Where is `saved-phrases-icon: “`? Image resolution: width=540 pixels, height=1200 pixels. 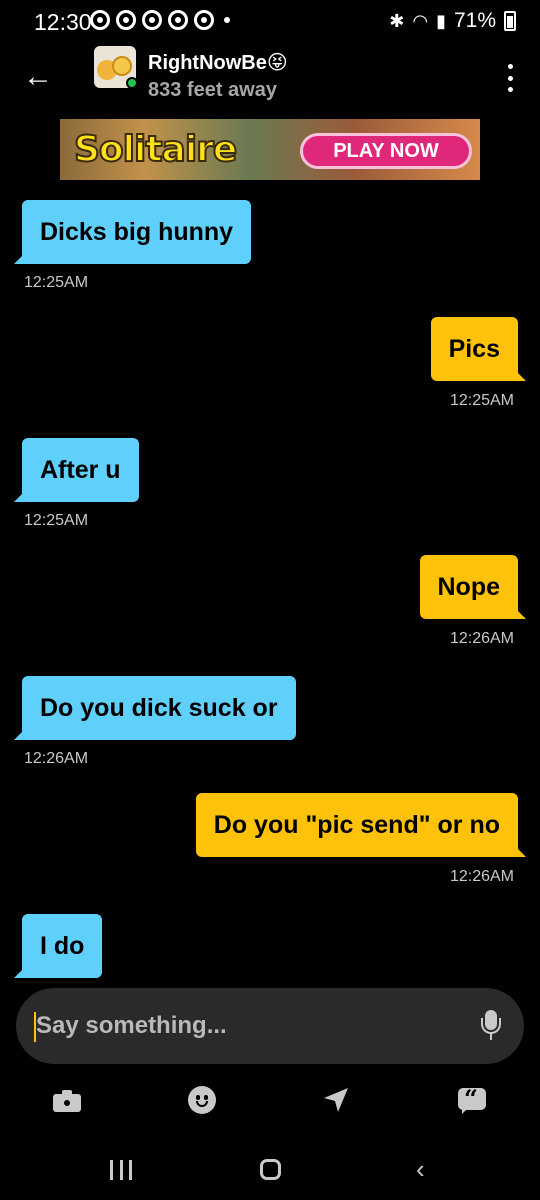
saved-phrases-icon: “ is located at coordinates (473, 1100).